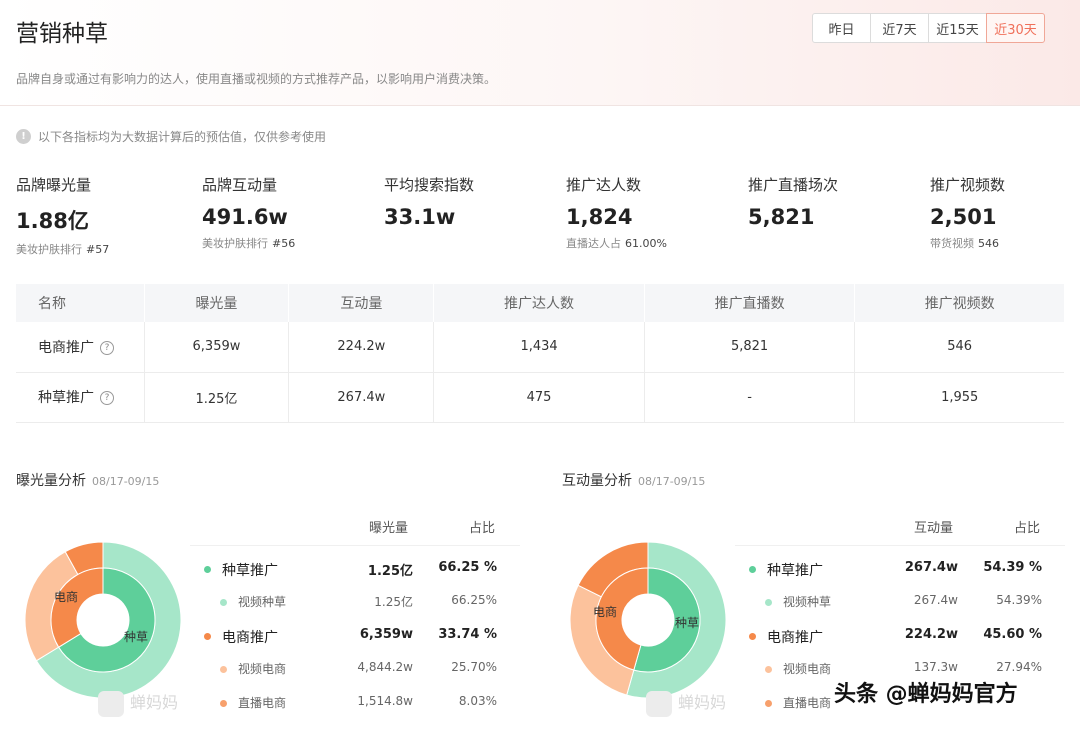  Describe the element at coordinates (256, 79) in the screenshot. I see `page-subtitle: 品牌自身或通过有影响力的达人，使用直播或视频的方式推荐产品，以影响用户消费决策。` at that location.